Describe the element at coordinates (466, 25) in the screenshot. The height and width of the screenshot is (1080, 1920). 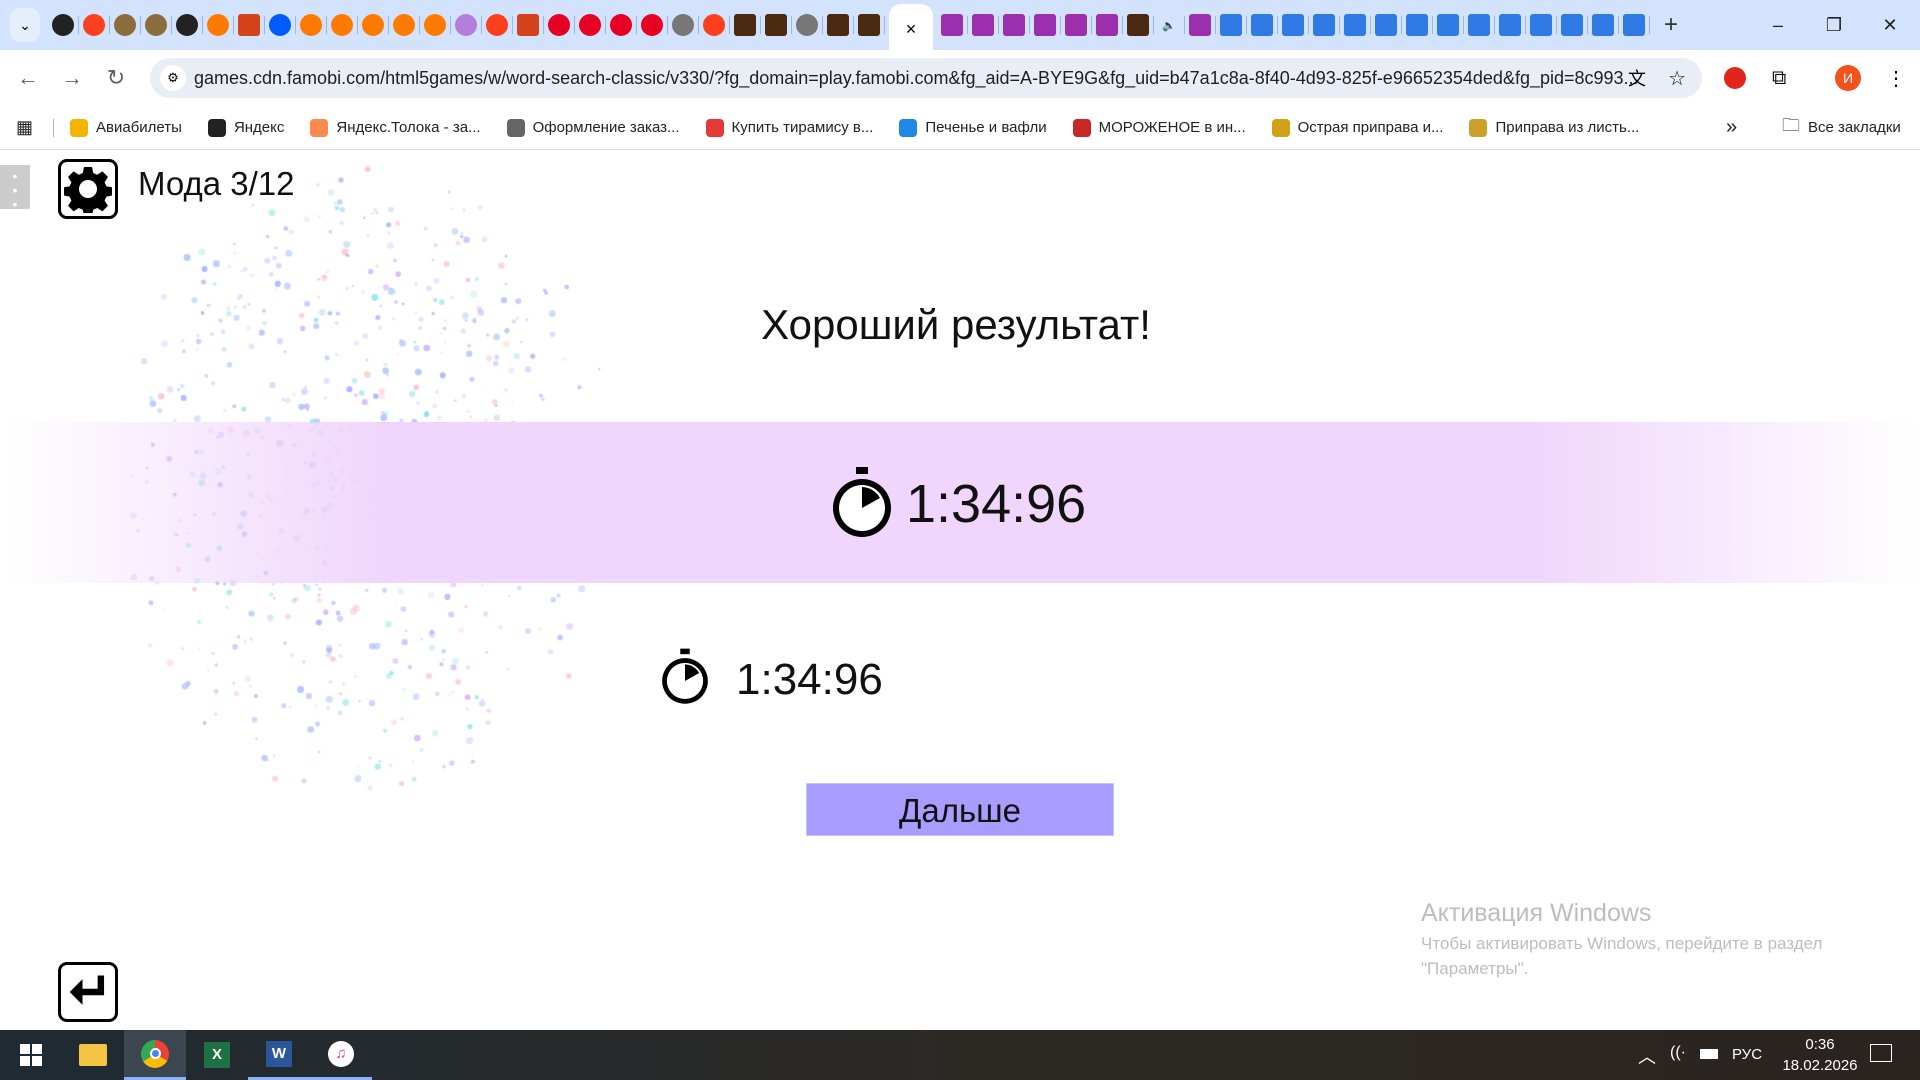
I see `tab-search-icon` at that location.